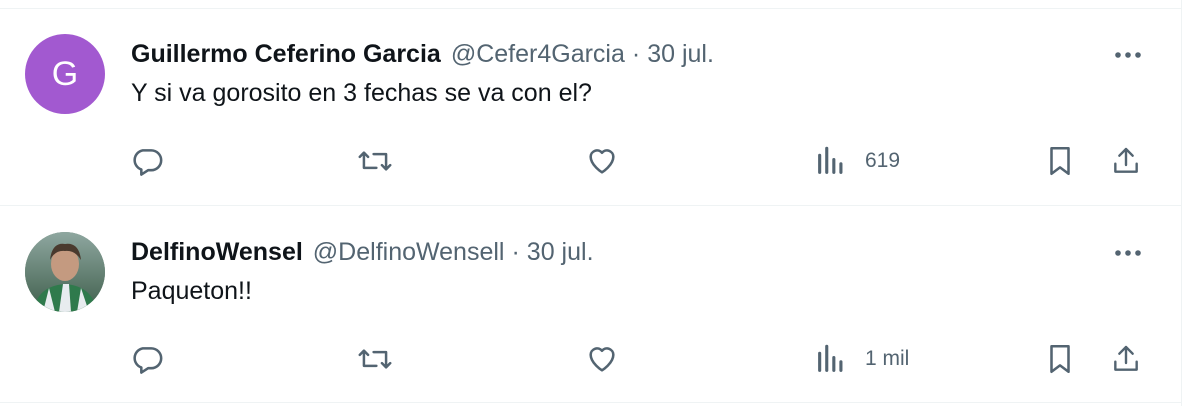 Image resolution: width=1200 pixels, height=406 pixels. I want to click on avatar, so click(65, 272).